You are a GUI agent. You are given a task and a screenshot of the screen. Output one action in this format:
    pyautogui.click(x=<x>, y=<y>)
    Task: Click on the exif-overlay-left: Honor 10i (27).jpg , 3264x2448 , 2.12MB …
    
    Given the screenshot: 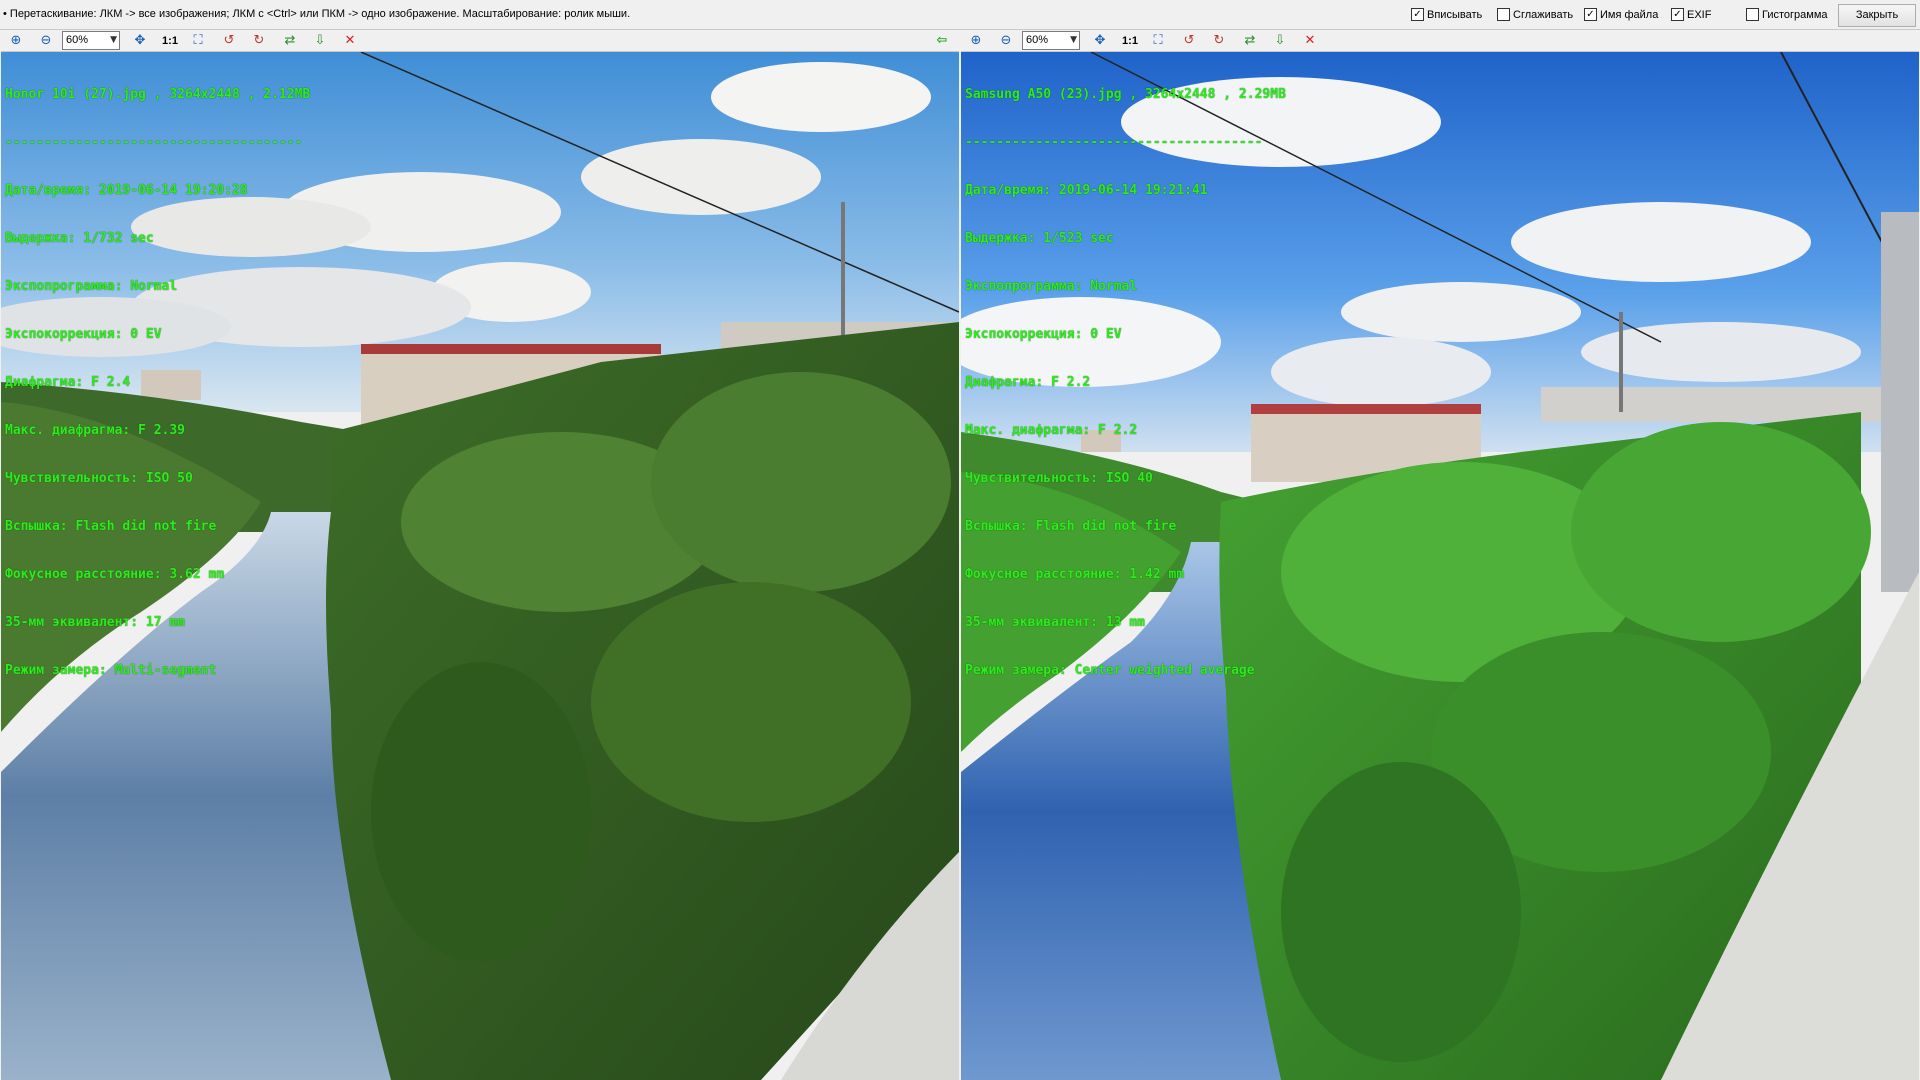 What is the action you would take?
    pyautogui.click(x=157, y=383)
    